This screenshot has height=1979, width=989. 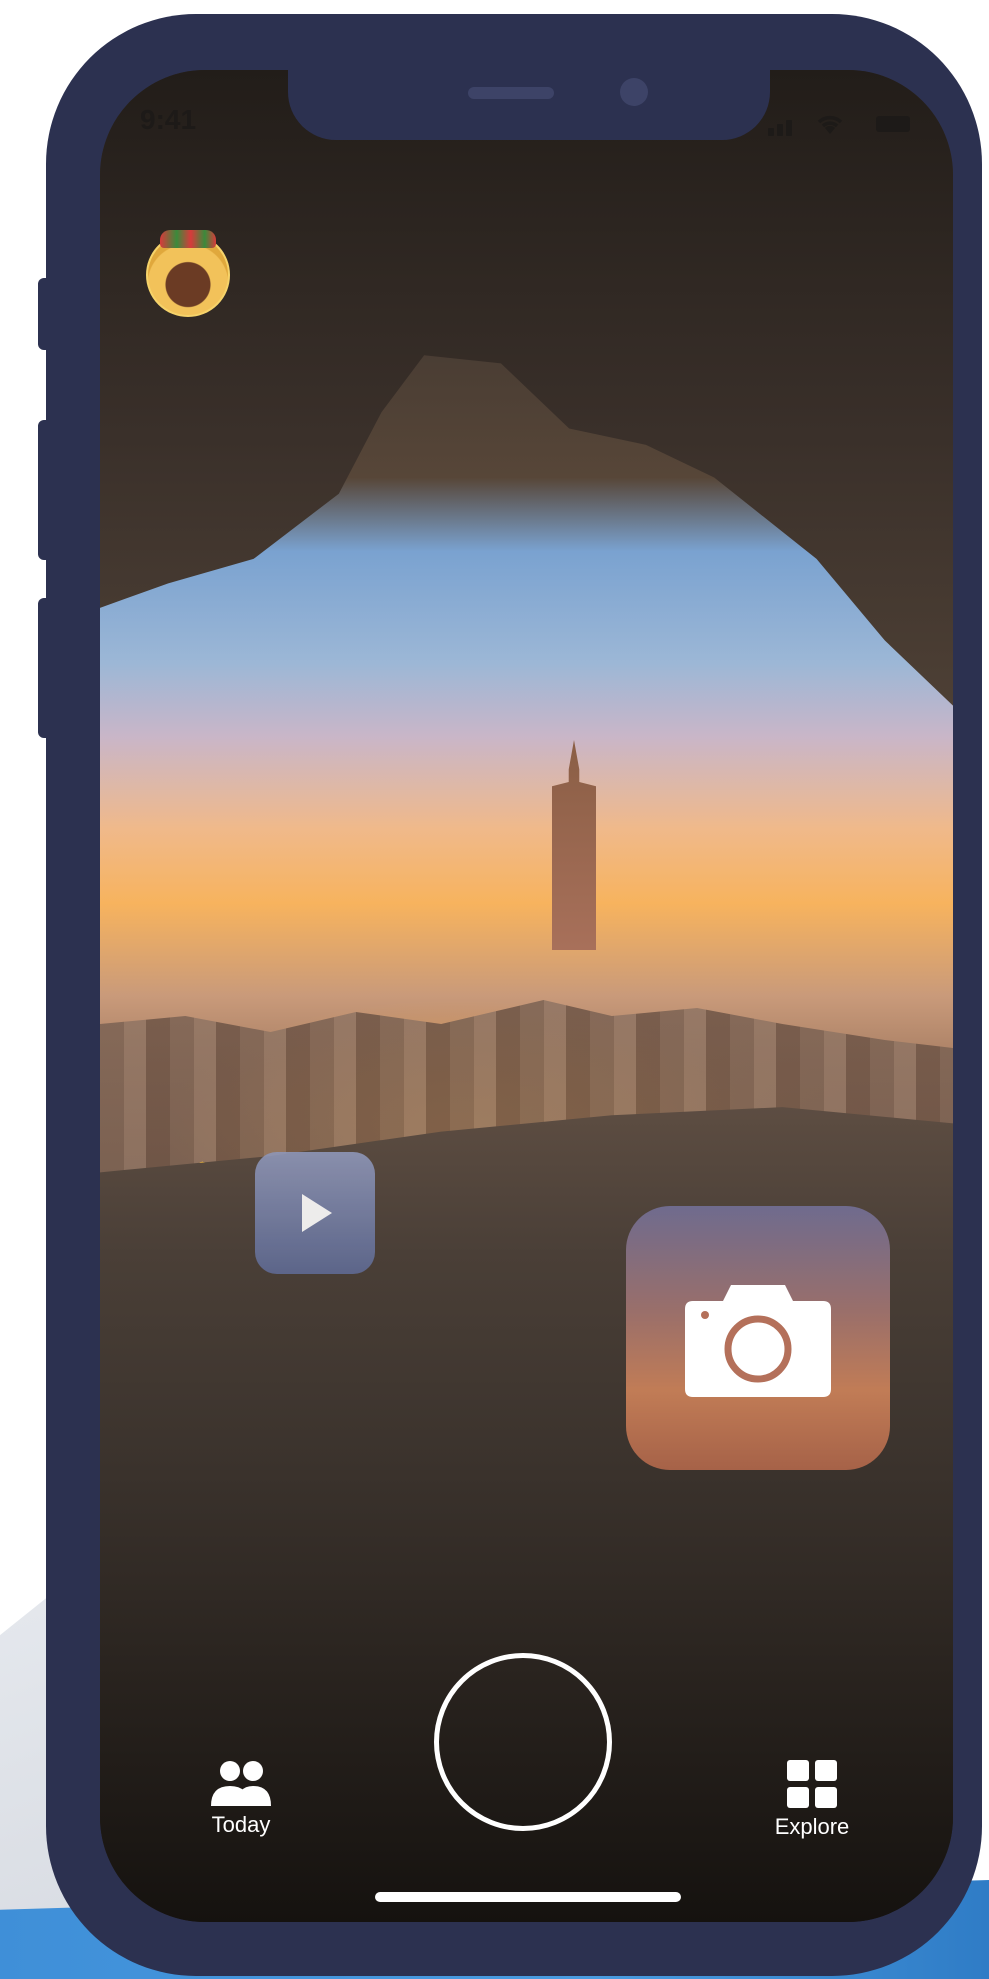 I want to click on battery-icon, so click(x=893, y=124).